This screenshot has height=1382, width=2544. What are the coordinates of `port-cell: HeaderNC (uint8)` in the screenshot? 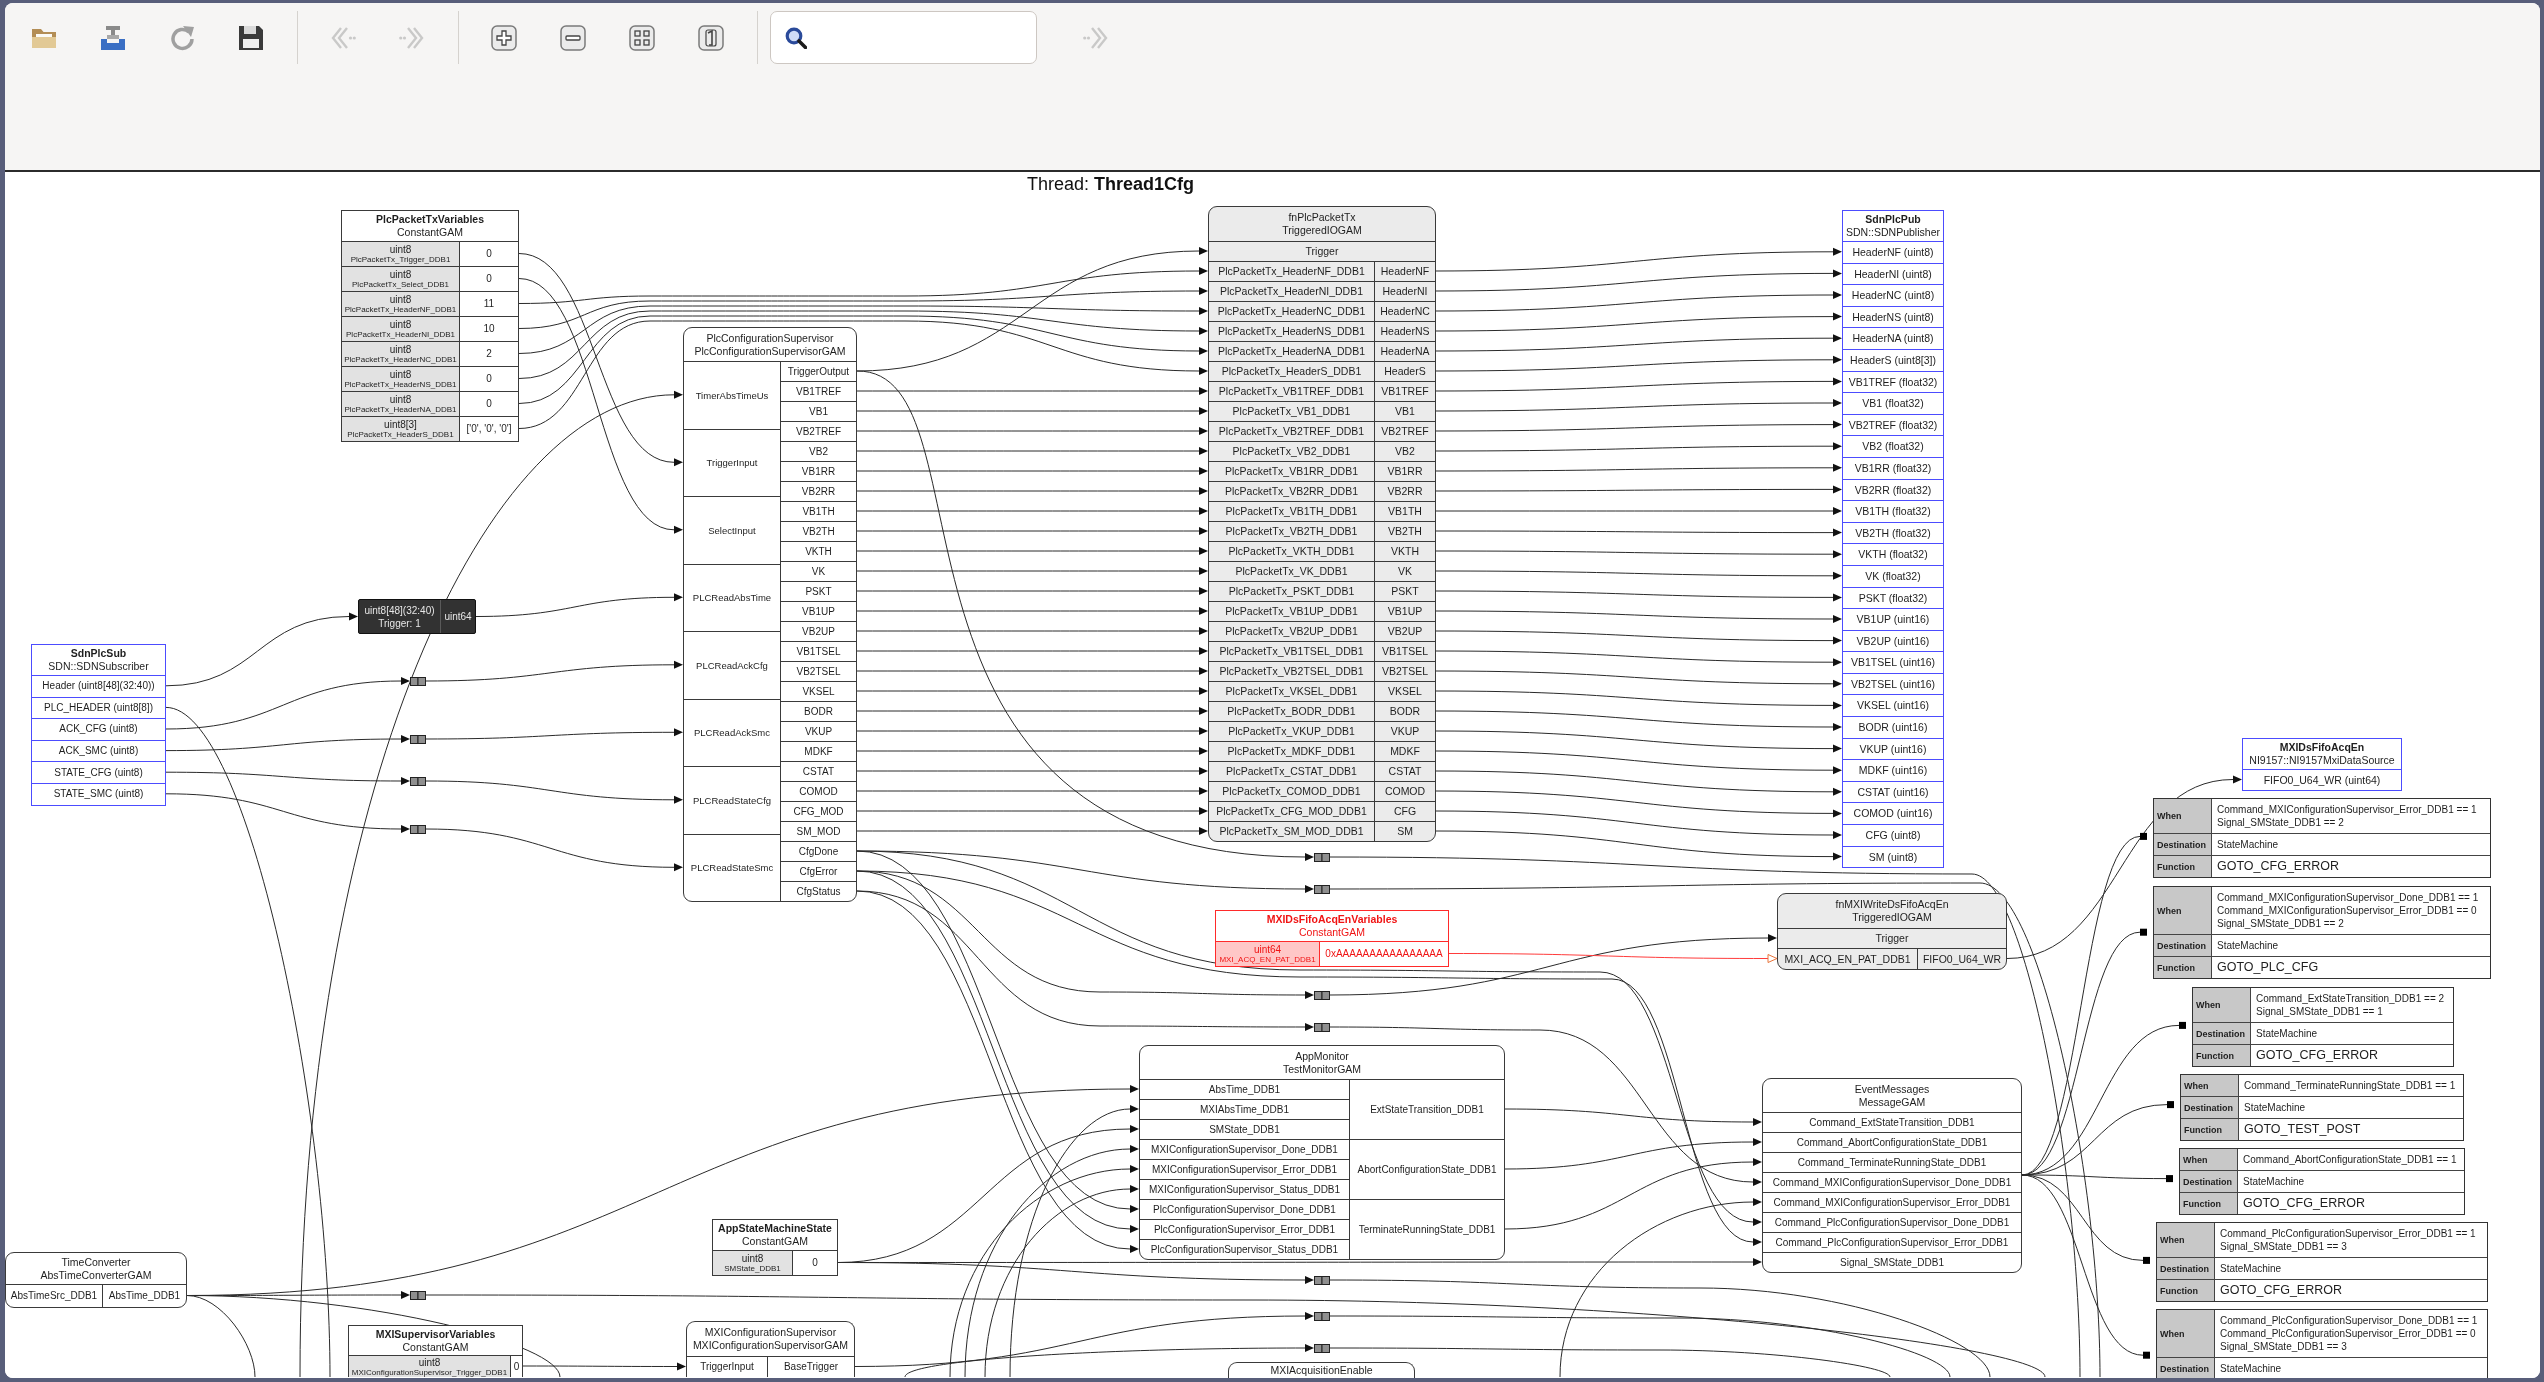 It's located at (1893, 295).